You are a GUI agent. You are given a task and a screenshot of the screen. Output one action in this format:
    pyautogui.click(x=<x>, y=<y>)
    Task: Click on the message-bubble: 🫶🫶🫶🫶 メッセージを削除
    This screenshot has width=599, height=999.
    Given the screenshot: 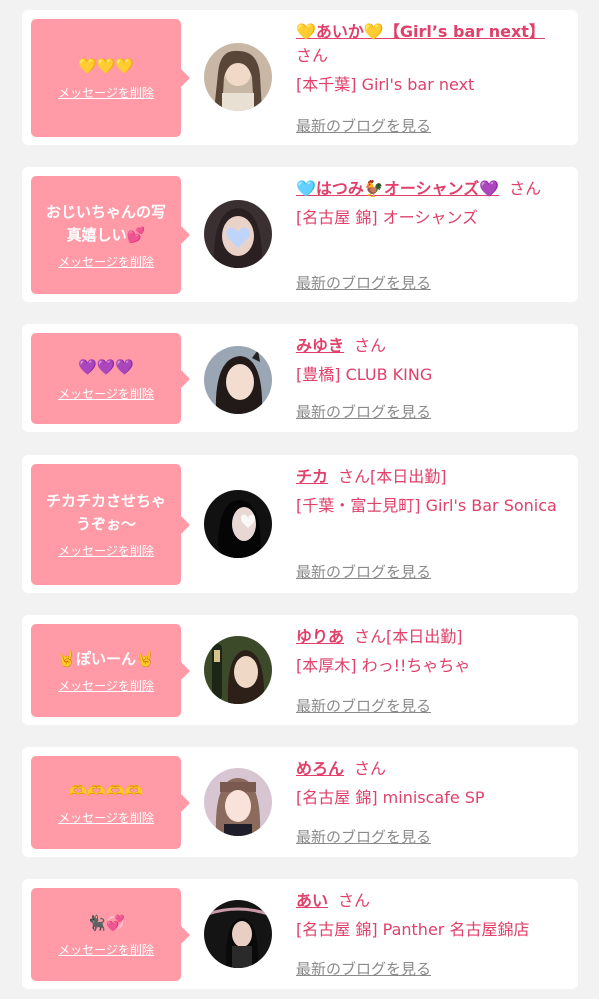 What is the action you would take?
    pyautogui.click(x=110, y=802)
    